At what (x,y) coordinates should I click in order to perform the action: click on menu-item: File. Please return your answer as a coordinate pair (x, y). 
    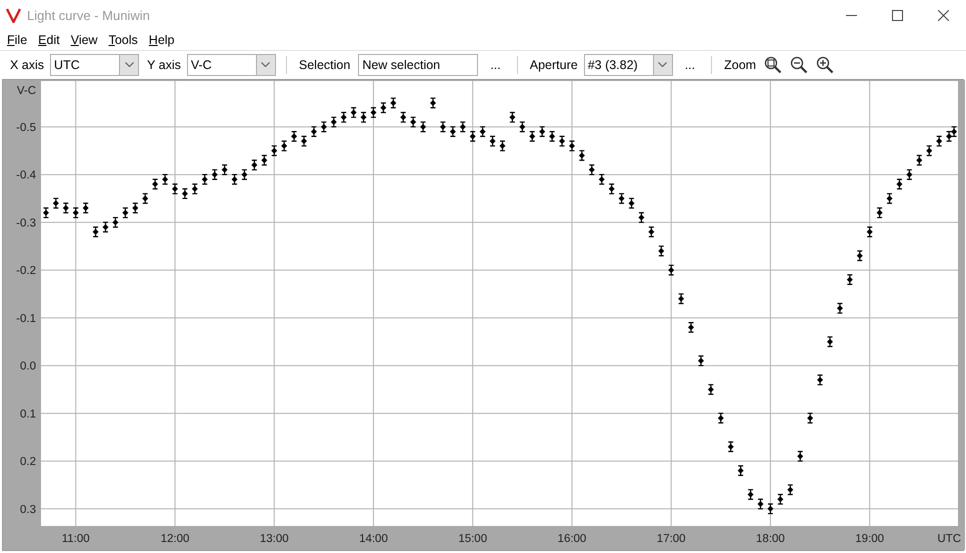
    Looking at the image, I should click on (16, 40).